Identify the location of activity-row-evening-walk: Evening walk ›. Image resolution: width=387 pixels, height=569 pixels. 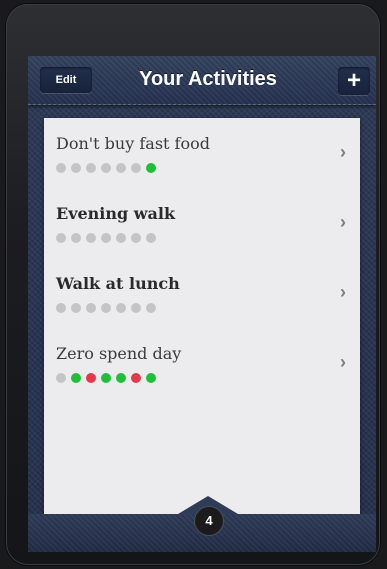
(202, 223).